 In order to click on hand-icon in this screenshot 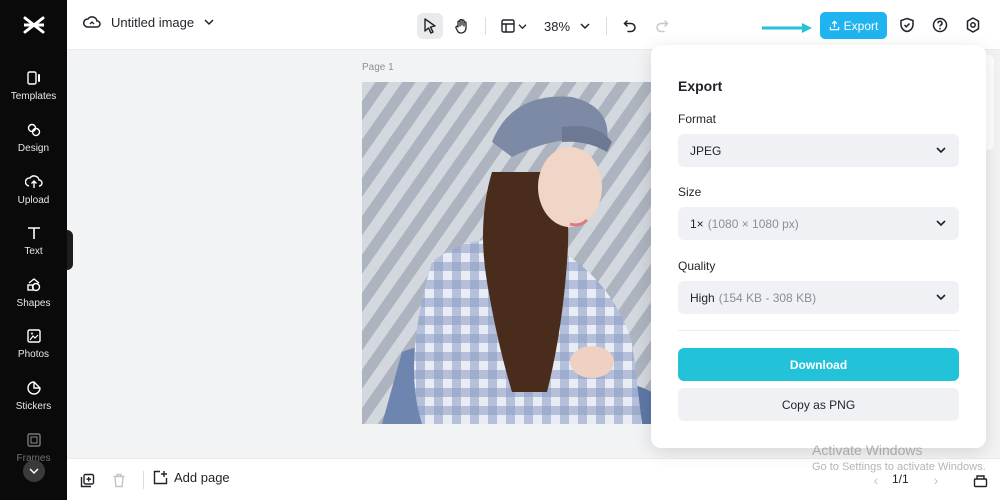, I will do `click(461, 26)`.